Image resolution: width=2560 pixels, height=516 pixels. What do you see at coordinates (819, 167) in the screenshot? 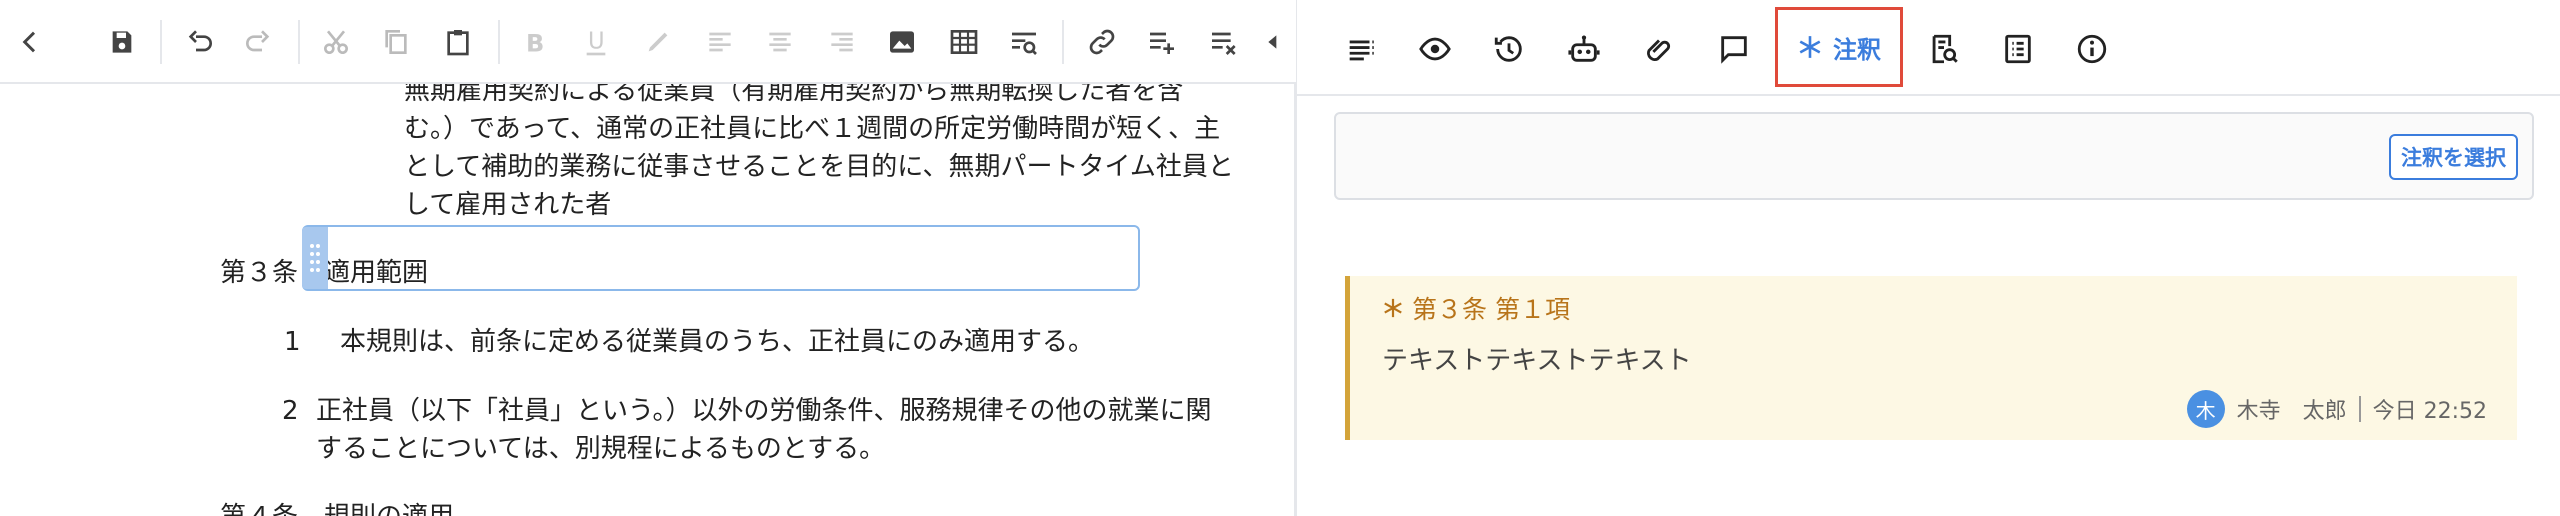
I see `paragraph-line: として補助的業務に従事させることを目的に、無期パートタイム社員と` at bounding box center [819, 167].